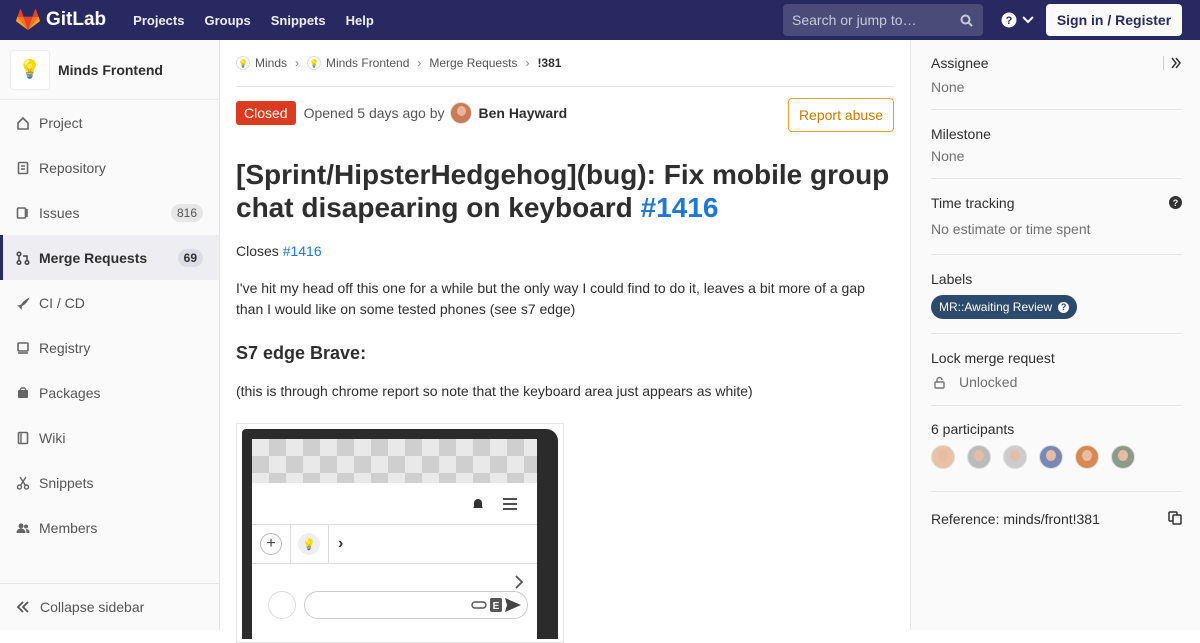  I want to click on phone-chat-header: + 💡 ›, so click(394, 544).